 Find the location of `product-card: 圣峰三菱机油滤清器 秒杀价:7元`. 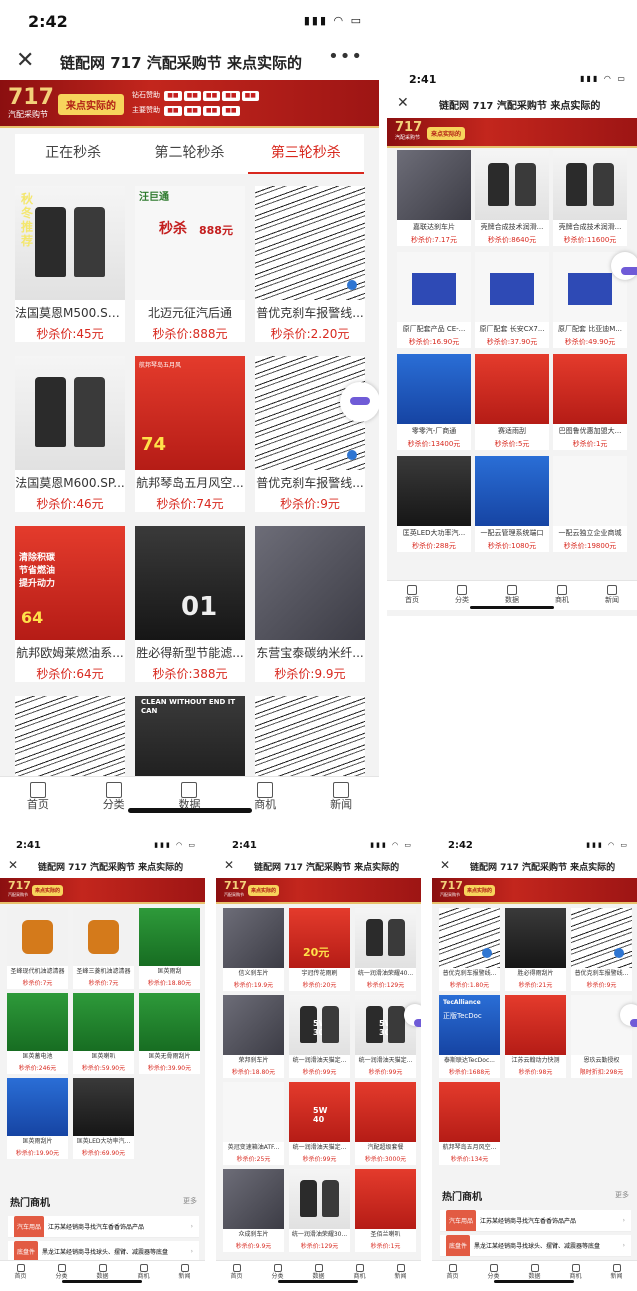

product-card: 圣峰三菱机油滤清器 秒杀价:7元 is located at coordinates (103, 948).